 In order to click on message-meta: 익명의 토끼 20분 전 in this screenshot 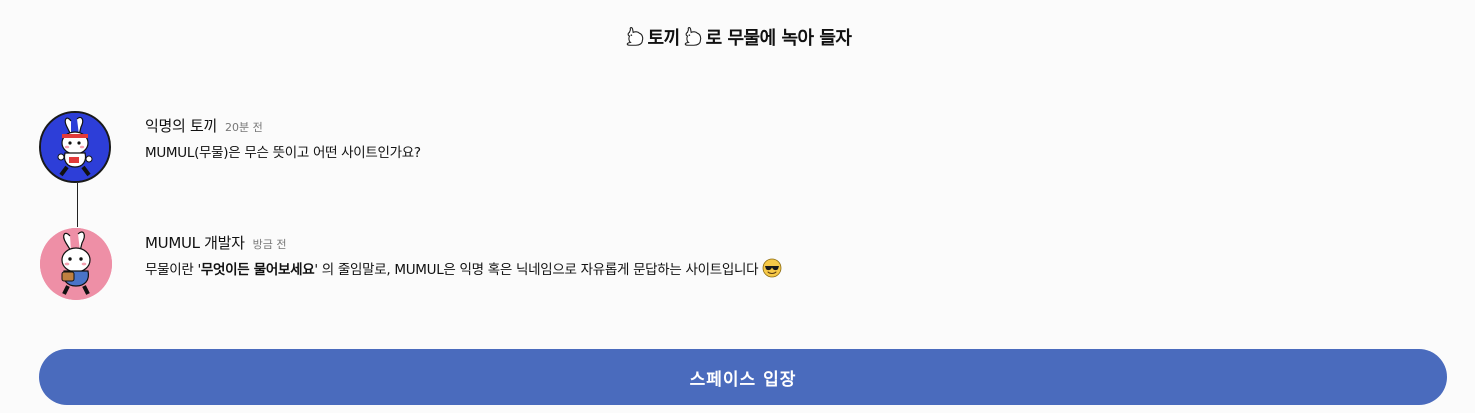, I will do `click(283, 126)`.